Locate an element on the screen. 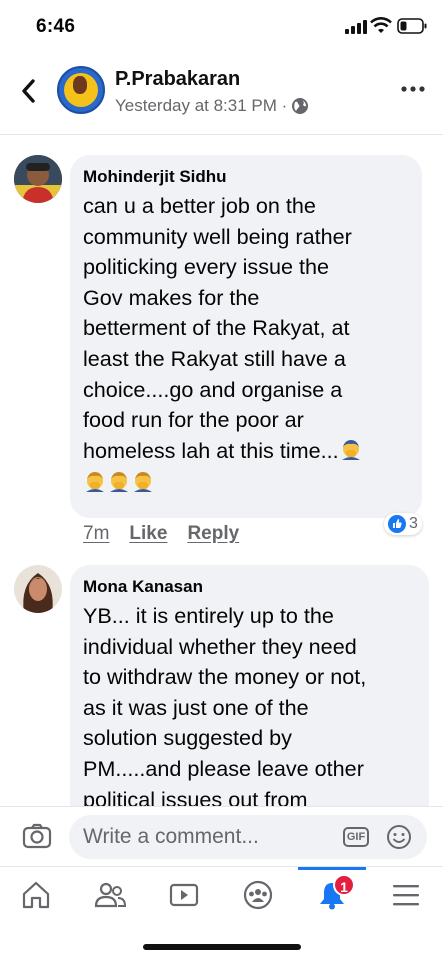 The image size is (443, 960). status-bar: 6:46 is located at coordinates (221, 27).